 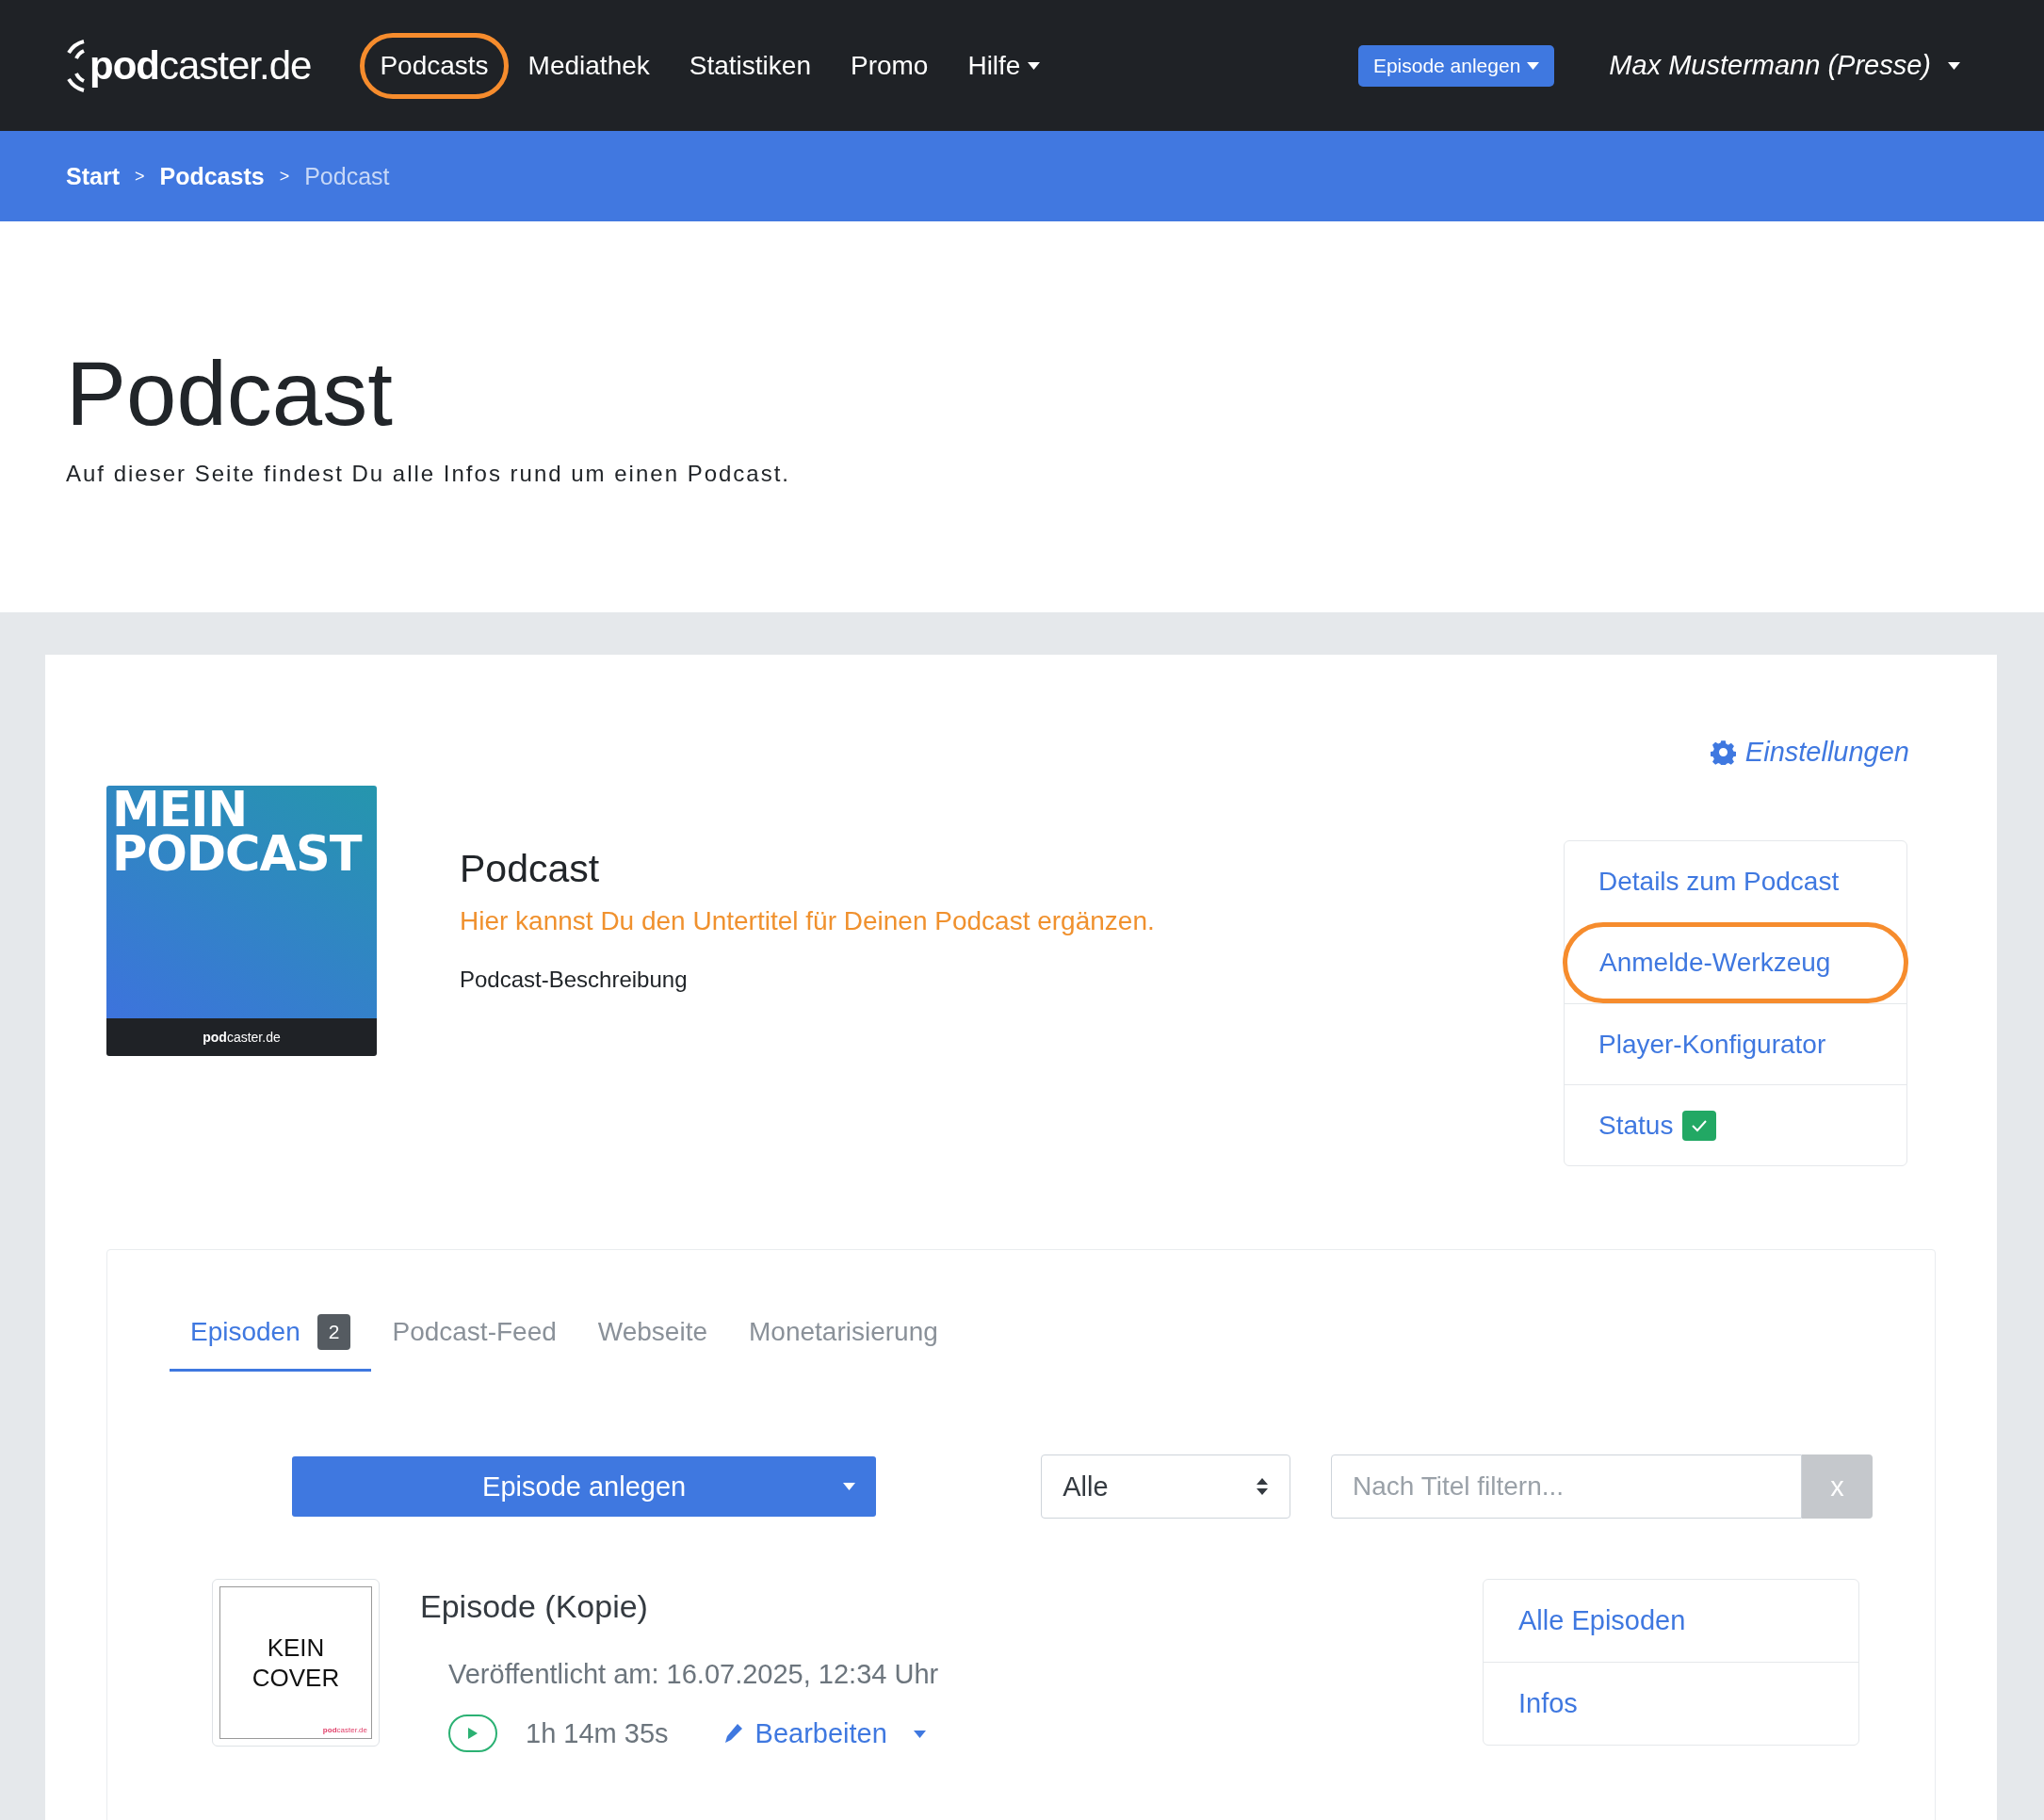 What do you see at coordinates (843, 1334) in the screenshot?
I see `tab: Monetarisierung` at bounding box center [843, 1334].